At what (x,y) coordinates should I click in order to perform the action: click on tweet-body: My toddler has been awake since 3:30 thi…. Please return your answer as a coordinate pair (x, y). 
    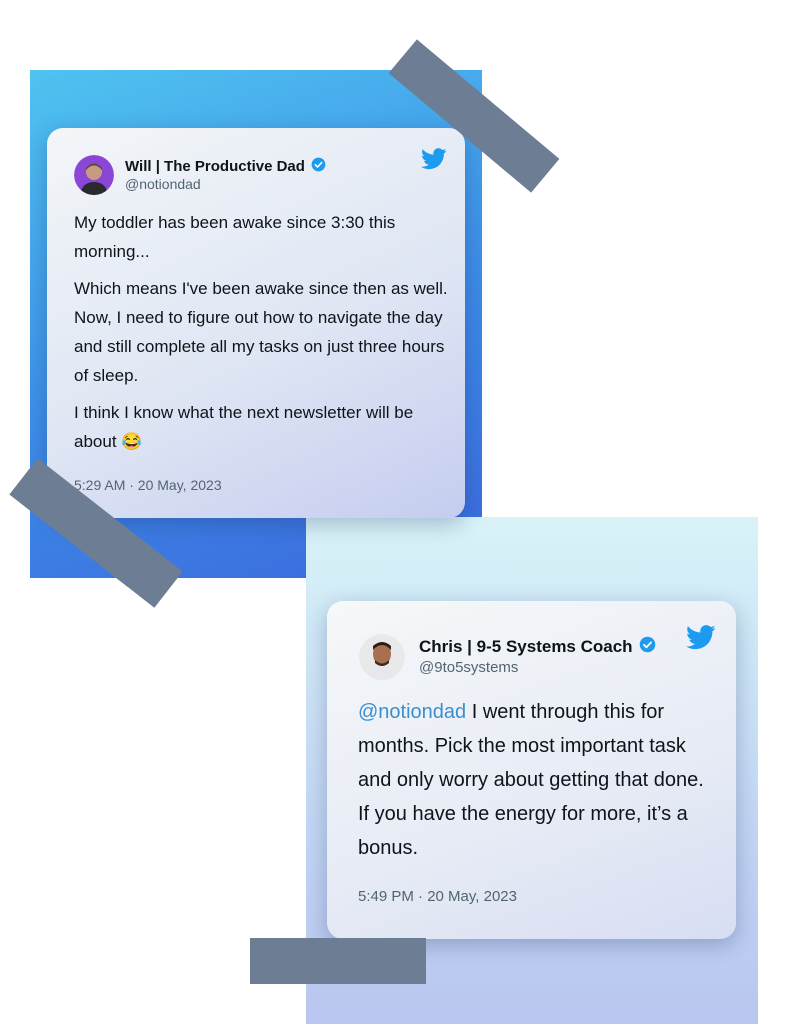
    Looking at the image, I should click on (261, 336).